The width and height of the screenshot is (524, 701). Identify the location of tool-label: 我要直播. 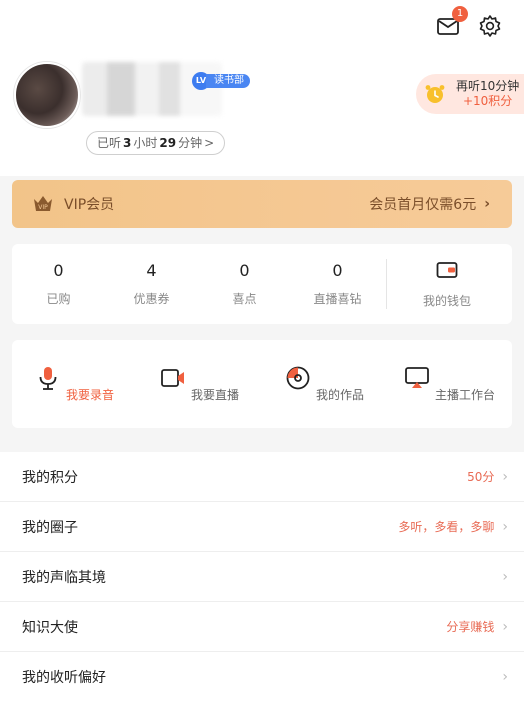
(215, 395).